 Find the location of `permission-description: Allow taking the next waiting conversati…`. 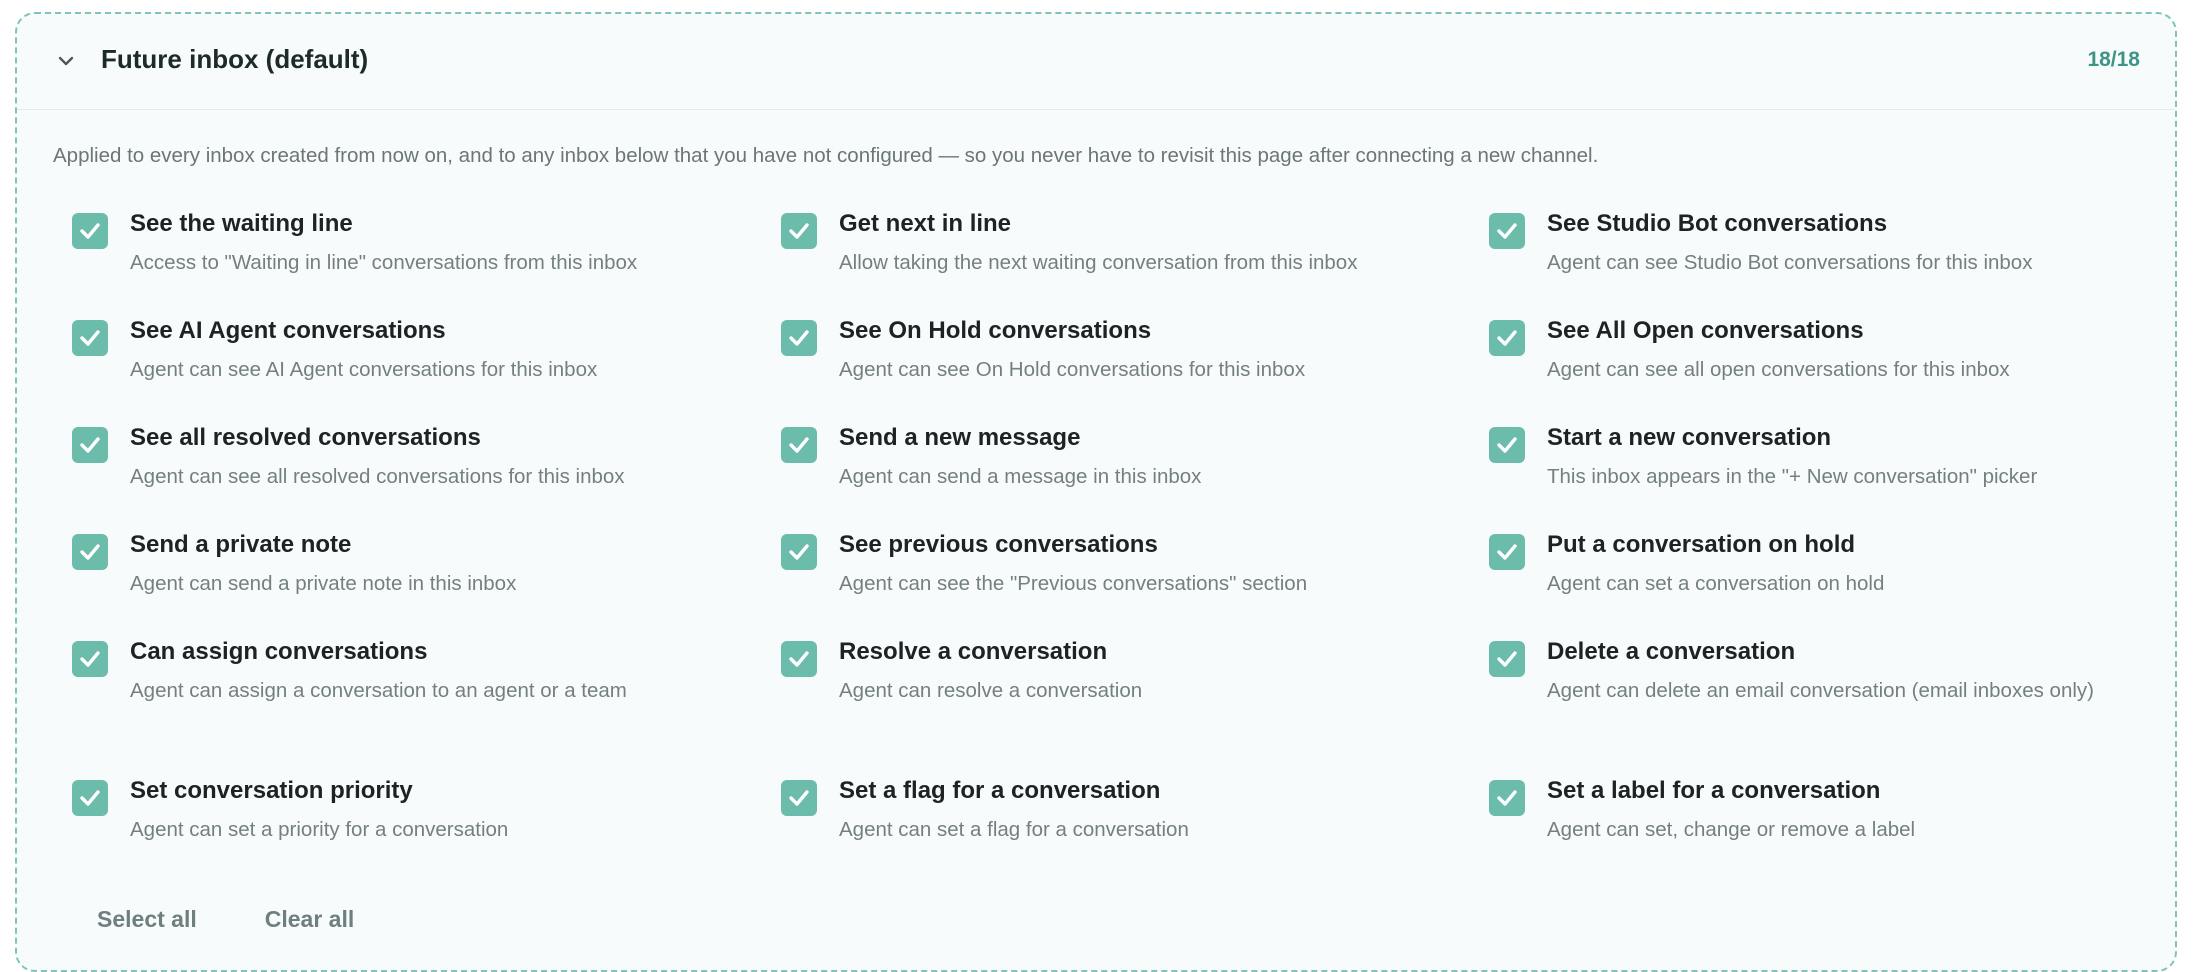

permission-description: Allow taking the next waiting conversati… is located at coordinates (1098, 262).